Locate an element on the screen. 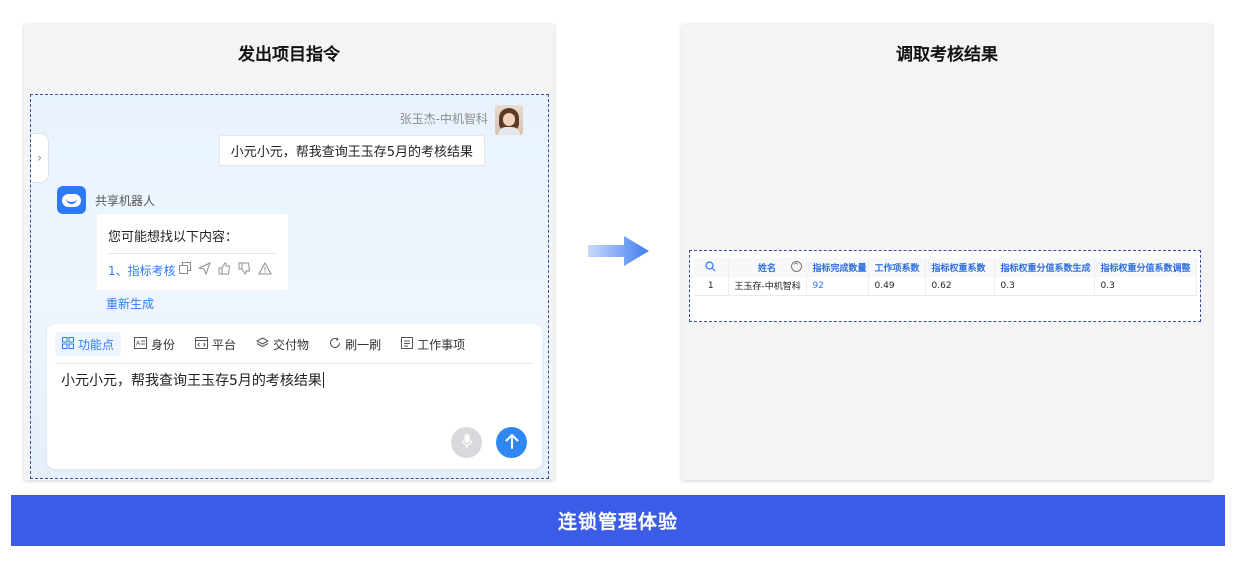 The width and height of the screenshot is (1241, 579). thumbs-down-icon is located at coordinates (244, 268).